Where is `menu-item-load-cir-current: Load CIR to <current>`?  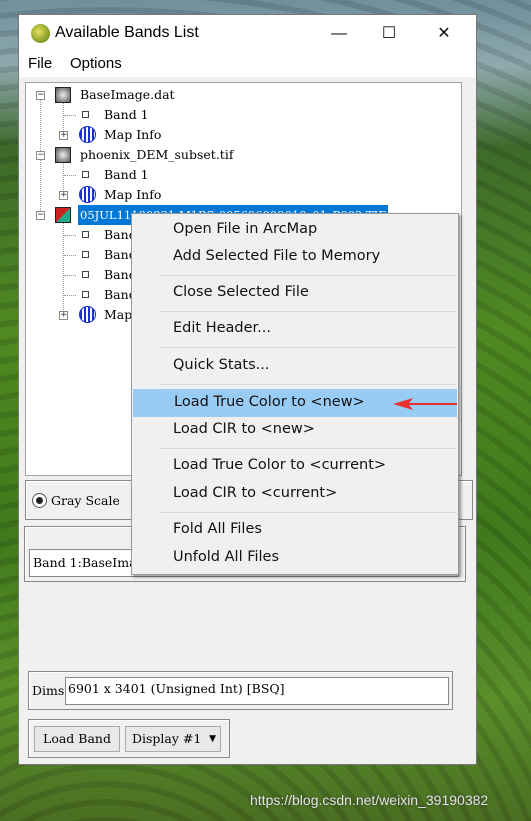
menu-item-load-cir-current: Load CIR to <current> is located at coordinates (295, 493).